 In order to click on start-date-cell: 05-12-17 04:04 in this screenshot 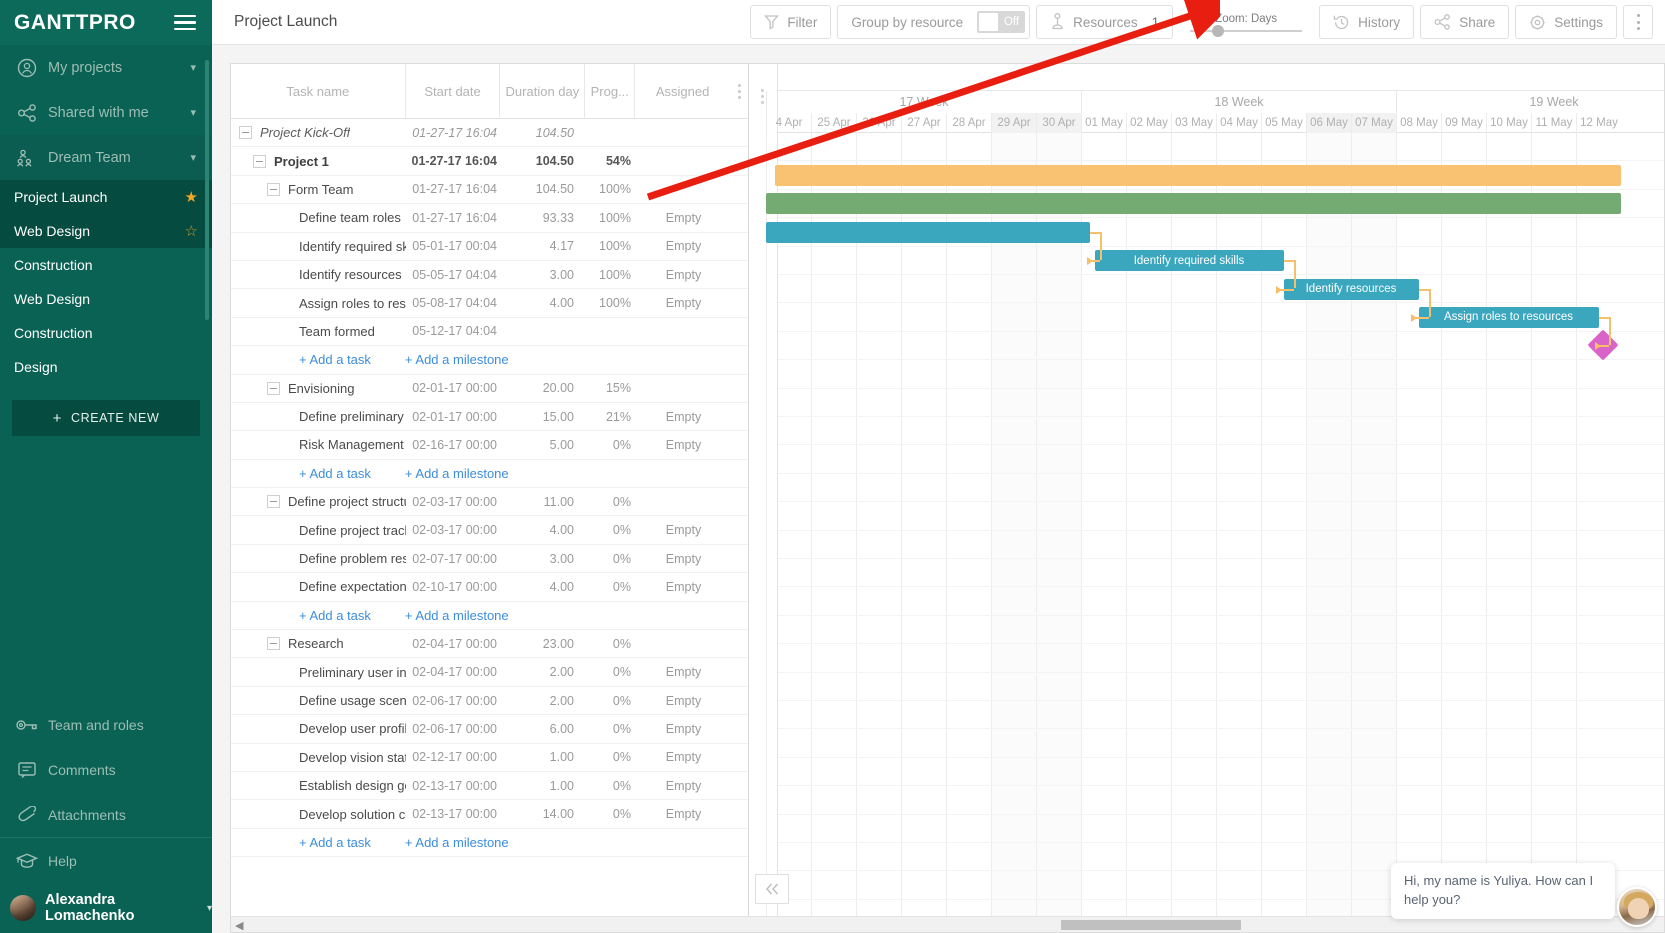, I will do `click(453, 331)`.